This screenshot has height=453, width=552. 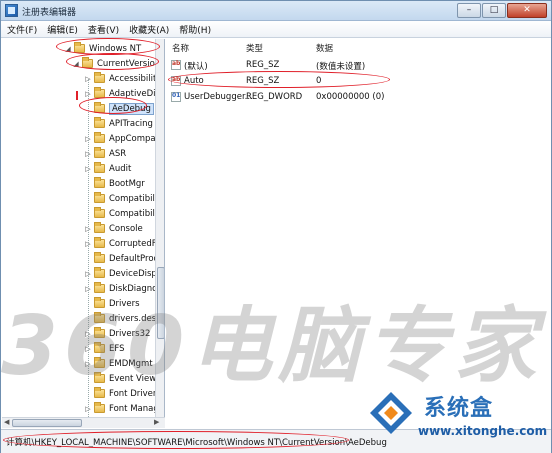 I want to click on brand-url: www.xitonghe.com, so click(x=483, y=431).